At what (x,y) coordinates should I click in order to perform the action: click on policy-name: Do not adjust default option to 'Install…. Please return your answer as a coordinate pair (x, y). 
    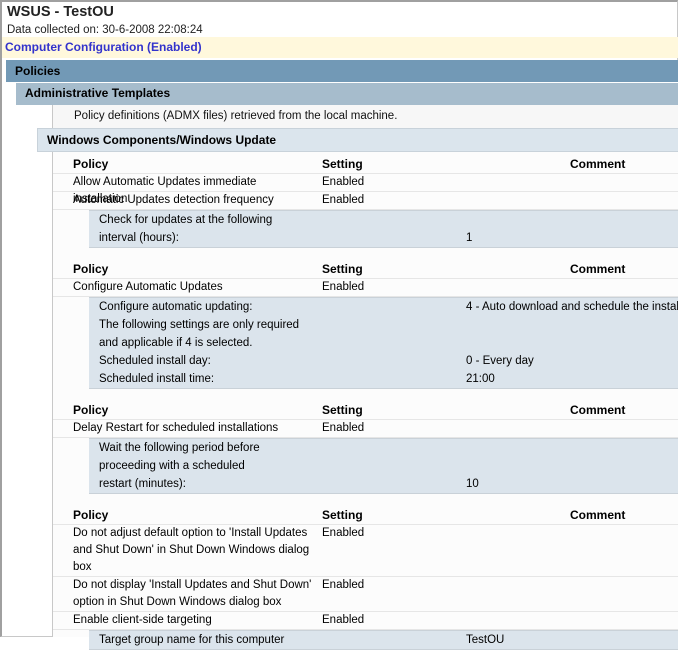
    Looking at the image, I should click on (191, 550).